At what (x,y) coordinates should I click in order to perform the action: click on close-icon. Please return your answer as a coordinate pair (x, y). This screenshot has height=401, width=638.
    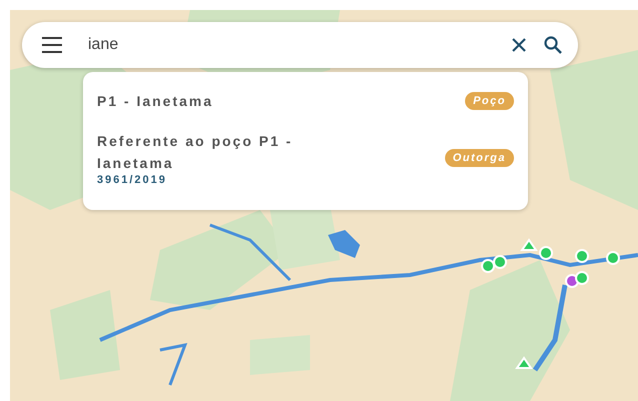
    Looking at the image, I should click on (519, 45).